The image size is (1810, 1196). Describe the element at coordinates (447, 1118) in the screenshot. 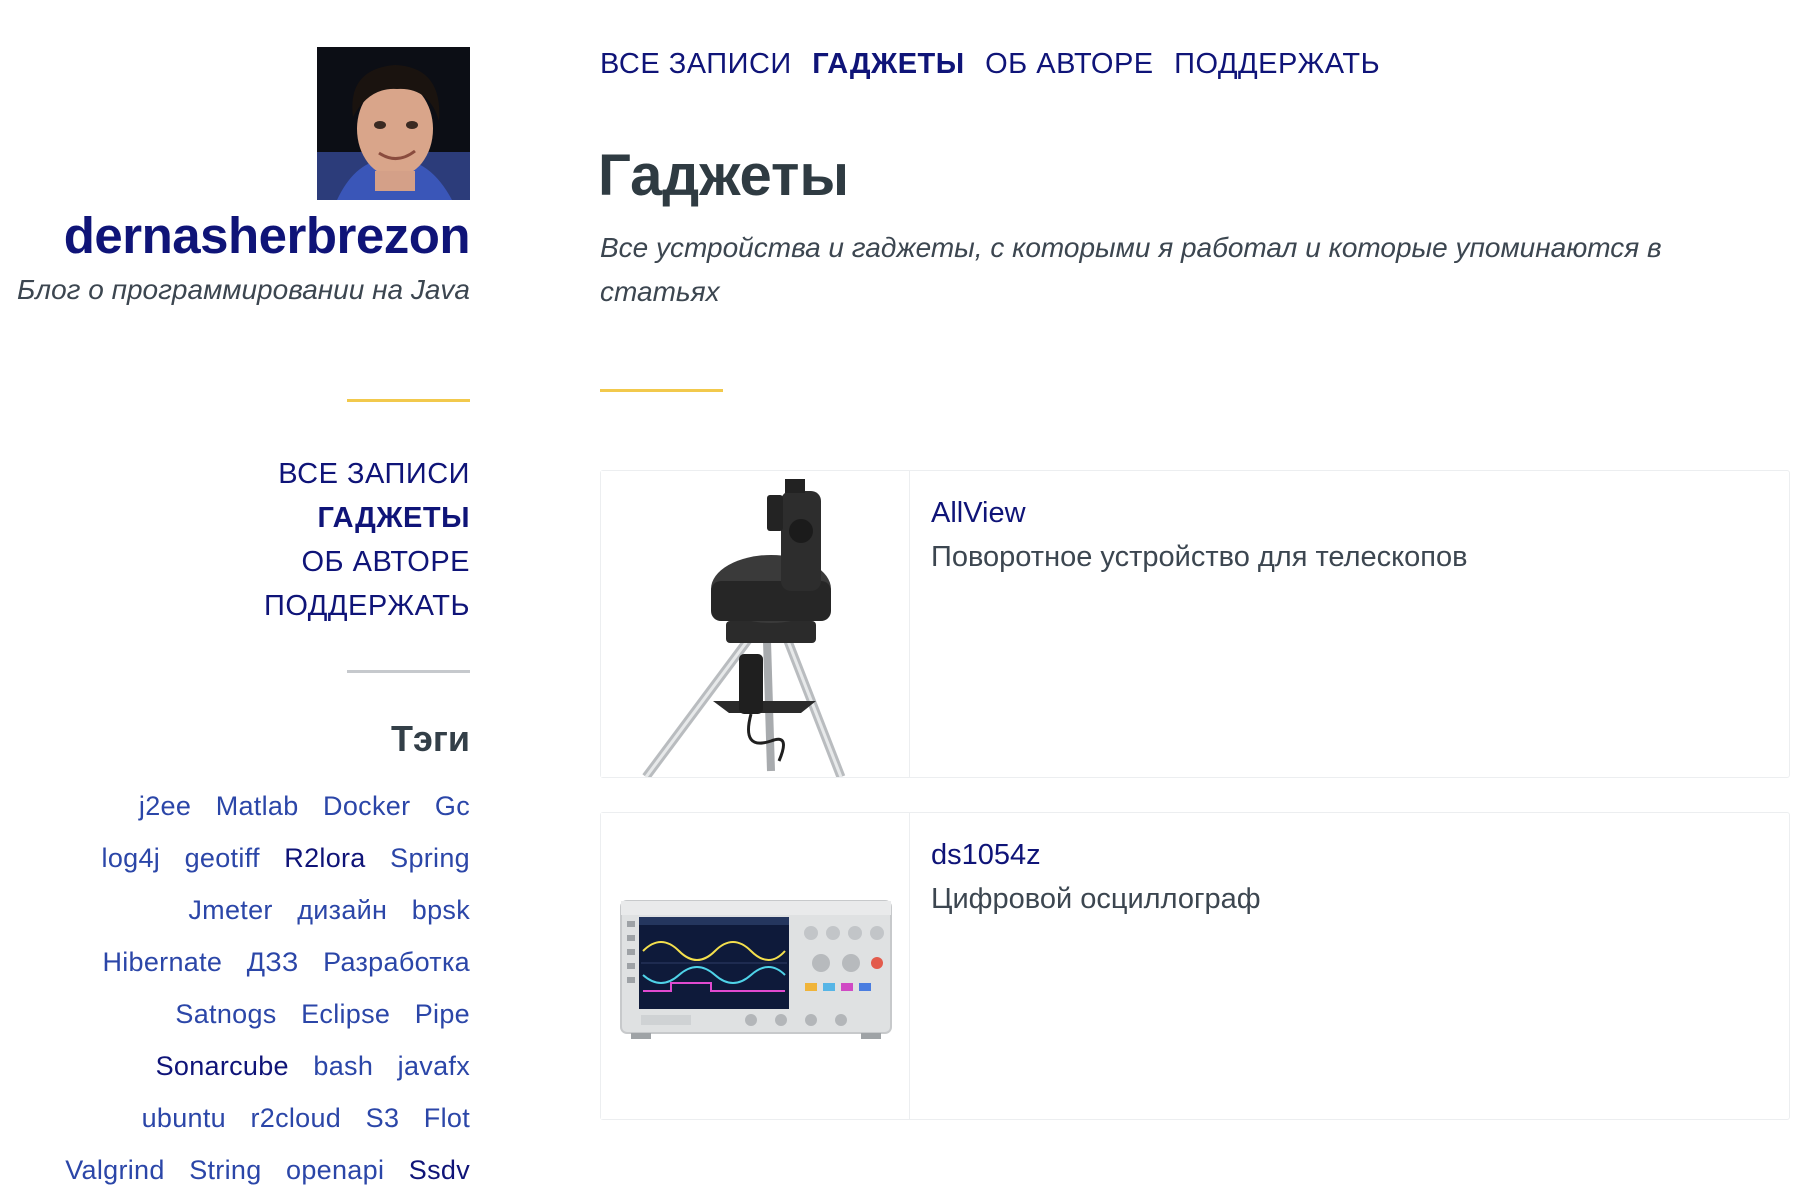

I see `tag-link: Flot` at that location.